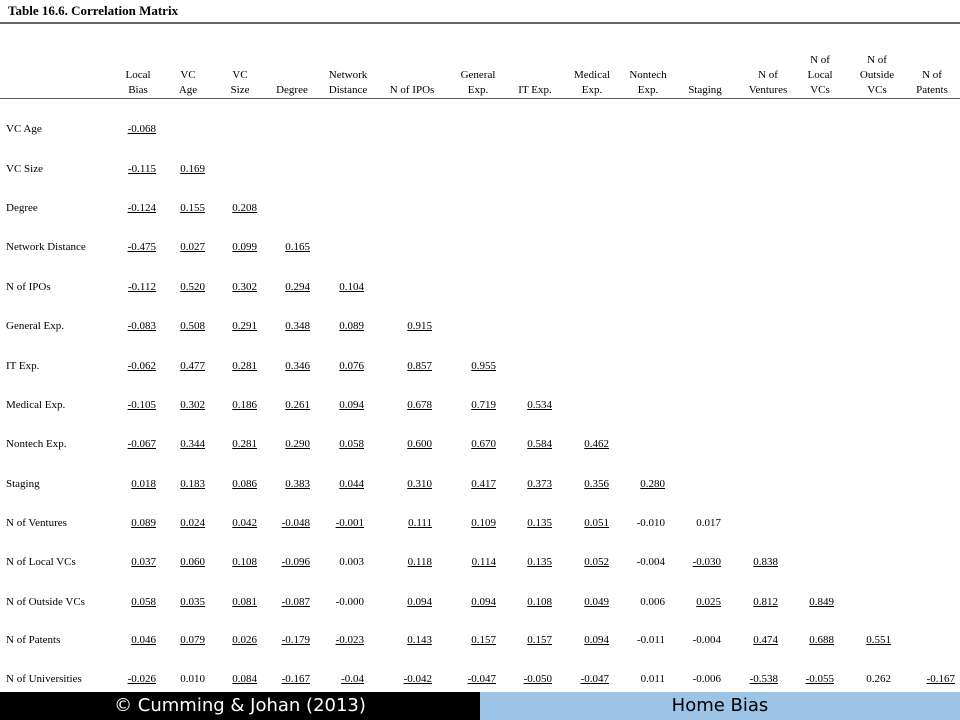 This screenshot has height=720, width=960. I want to click on table-cell: -0.048, so click(295, 523).